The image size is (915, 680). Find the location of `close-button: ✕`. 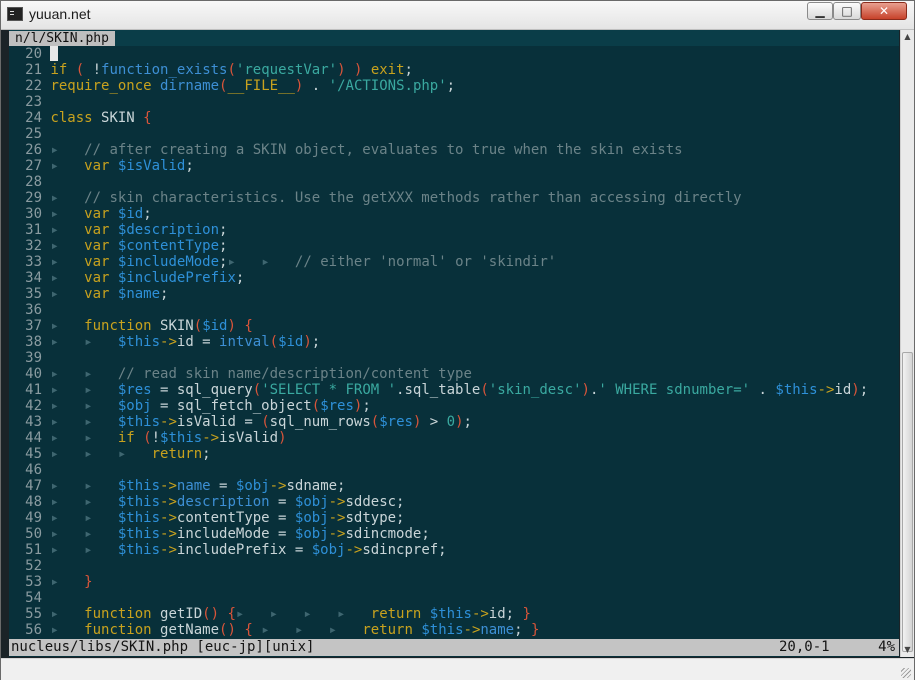

close-button: ✕ is located at coordinates (884, 11).